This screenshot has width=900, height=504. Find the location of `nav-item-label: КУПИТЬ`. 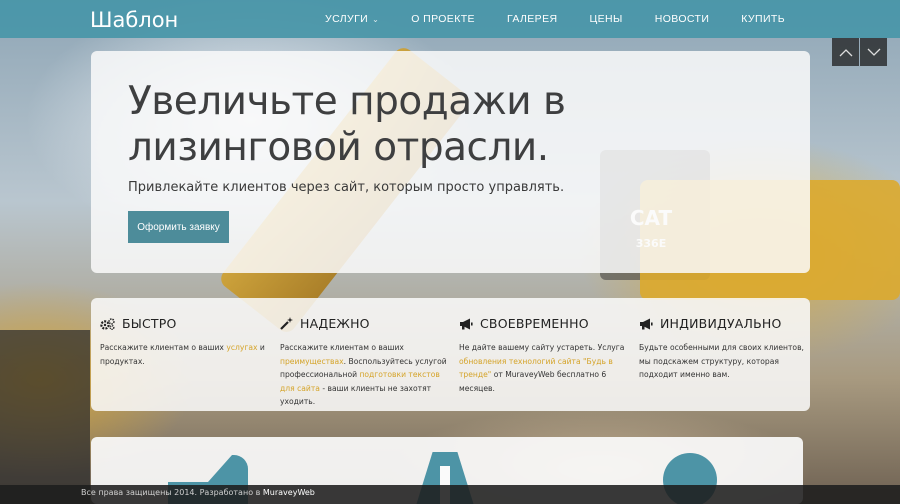

nav-item-label: КУПИТЬ is located at coordinates (763, 19).